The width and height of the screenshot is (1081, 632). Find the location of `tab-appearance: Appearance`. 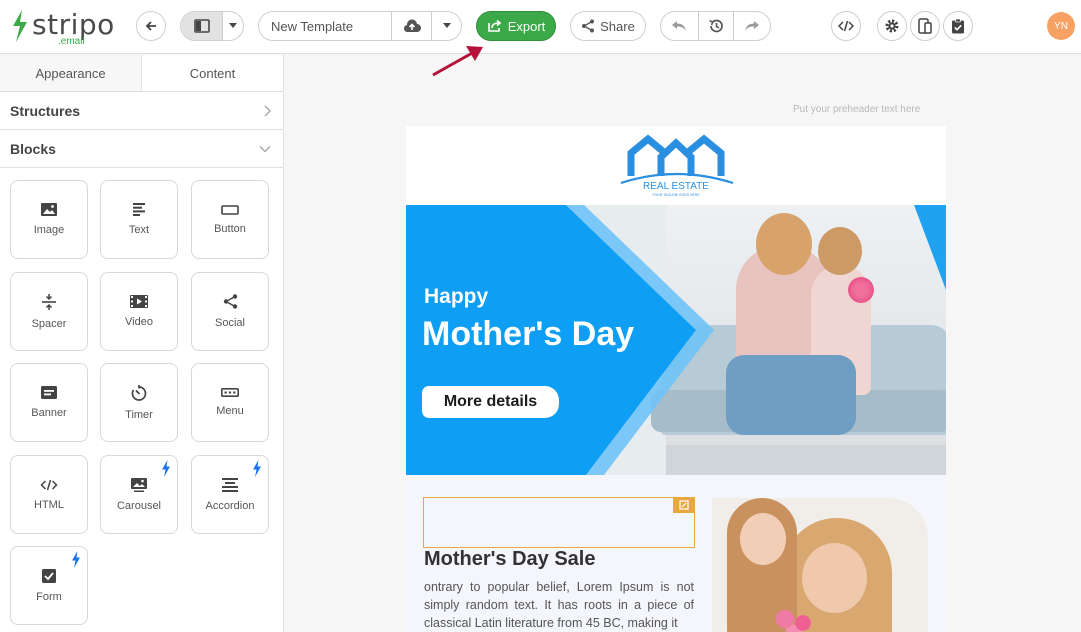

tab-appearance: Appearance is located at coordinates (70, 73).